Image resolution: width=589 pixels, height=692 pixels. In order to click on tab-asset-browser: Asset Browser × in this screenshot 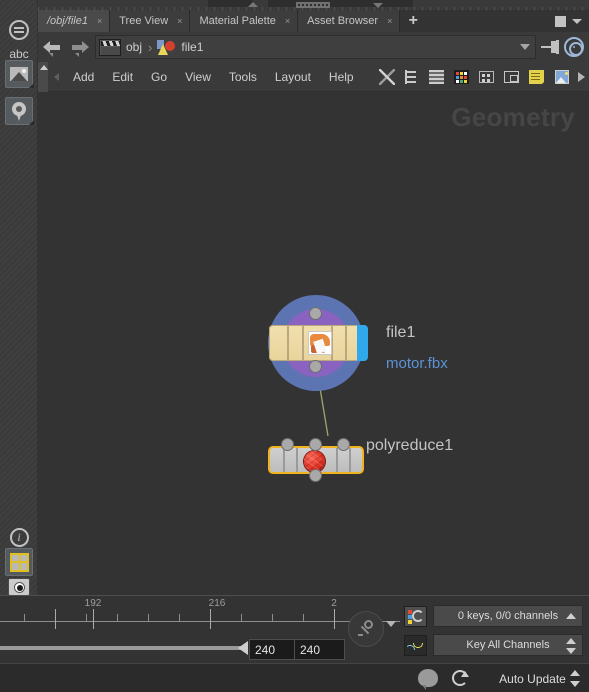, I will do `click(349, 21)`.